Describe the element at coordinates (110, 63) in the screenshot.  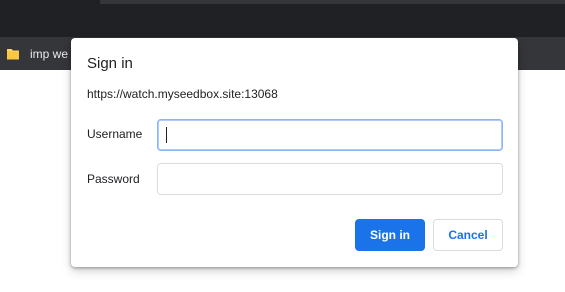
I see `dialog-title: Sign in` at that location.